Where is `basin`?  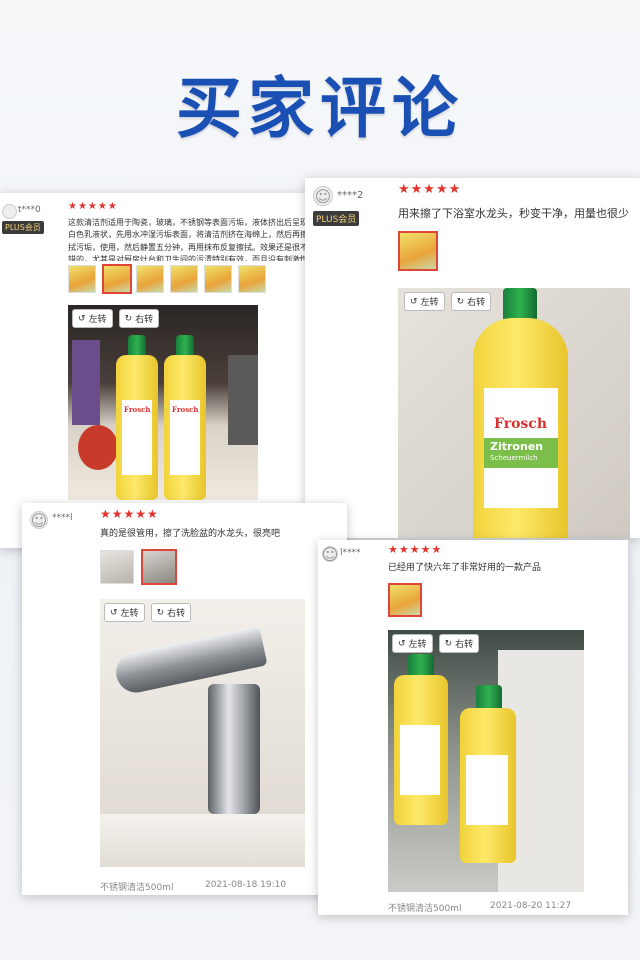 basin is located at coordinates (202, 840).